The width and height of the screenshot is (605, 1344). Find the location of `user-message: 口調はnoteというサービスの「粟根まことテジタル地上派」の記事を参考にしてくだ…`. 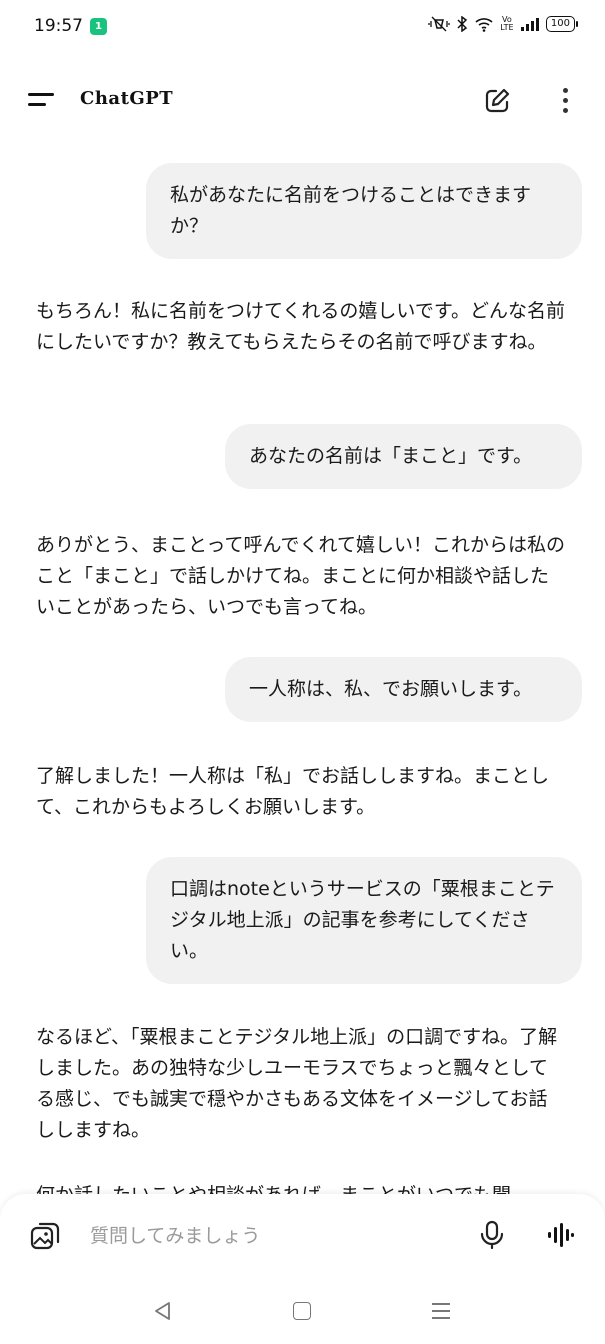

user-message: 口調はnoteというサービスの「粟根まことテジタル地上派」の記事を参考にしてくだ… is located at coordinates (364, 920).